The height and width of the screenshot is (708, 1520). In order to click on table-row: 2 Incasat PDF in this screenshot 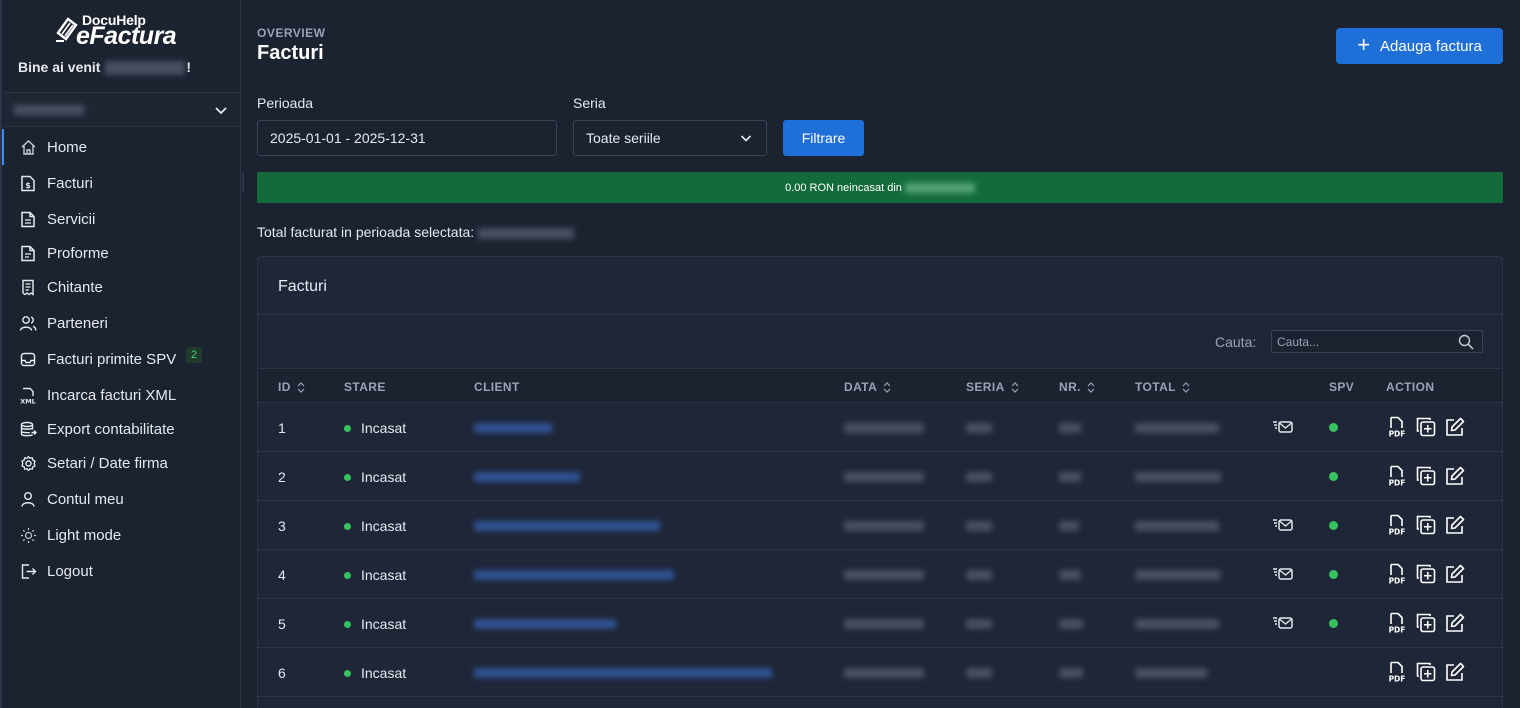, I will do `click(880, 476)`.